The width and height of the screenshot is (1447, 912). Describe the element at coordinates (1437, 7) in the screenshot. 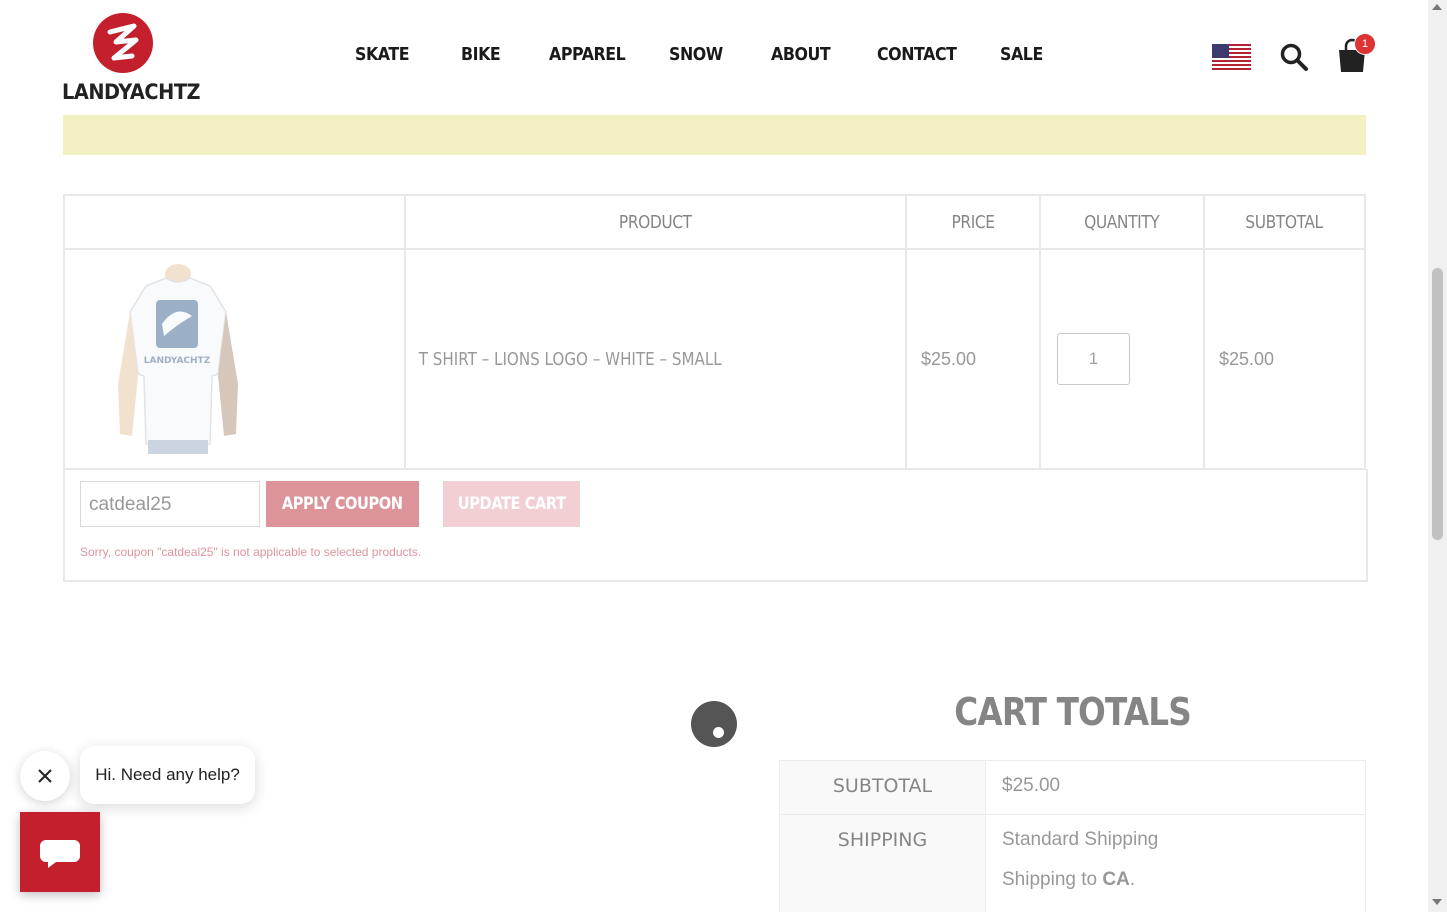

I see `scroll-up-arrow-icon` at that location.